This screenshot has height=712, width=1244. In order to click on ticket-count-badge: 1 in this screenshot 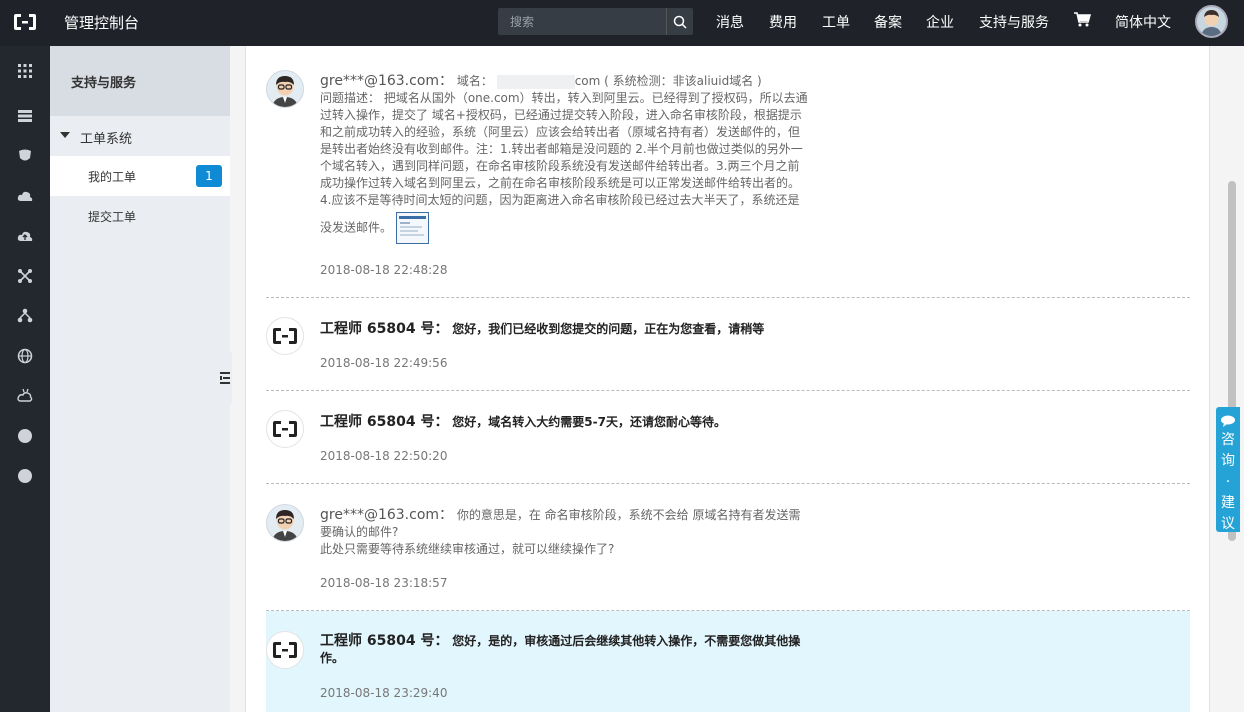, I will do `click(209, 176)`.